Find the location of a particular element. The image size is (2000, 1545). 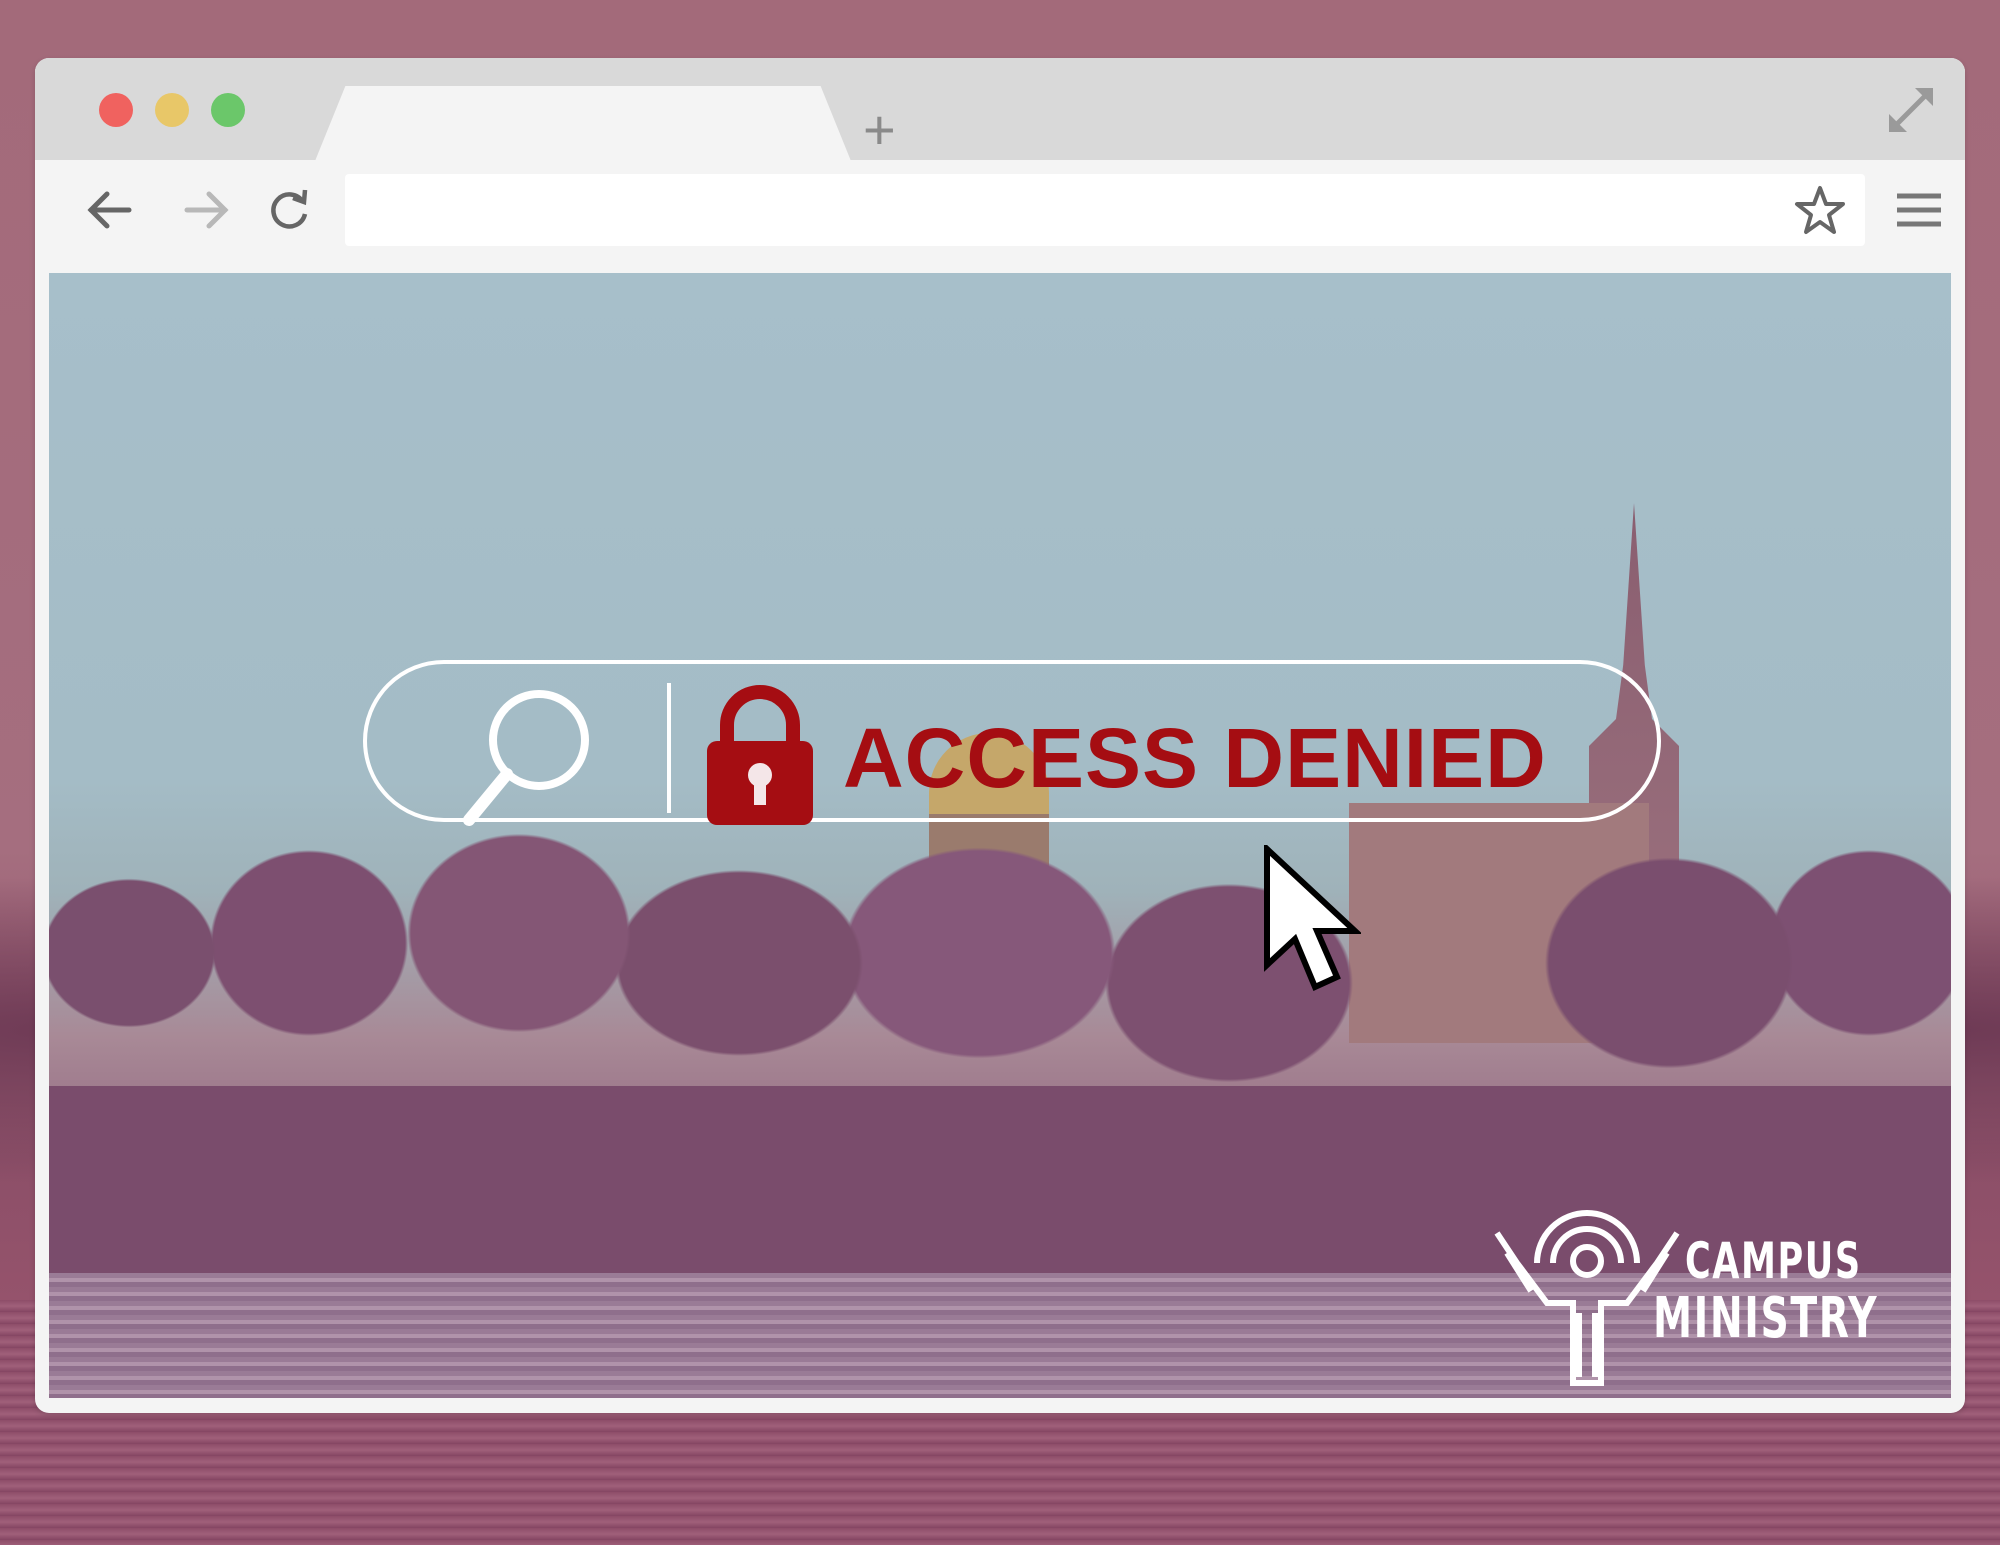

campus-ministry-wordmark: CAMPUS MINISTRY is located at coordinates (1797, 1291).